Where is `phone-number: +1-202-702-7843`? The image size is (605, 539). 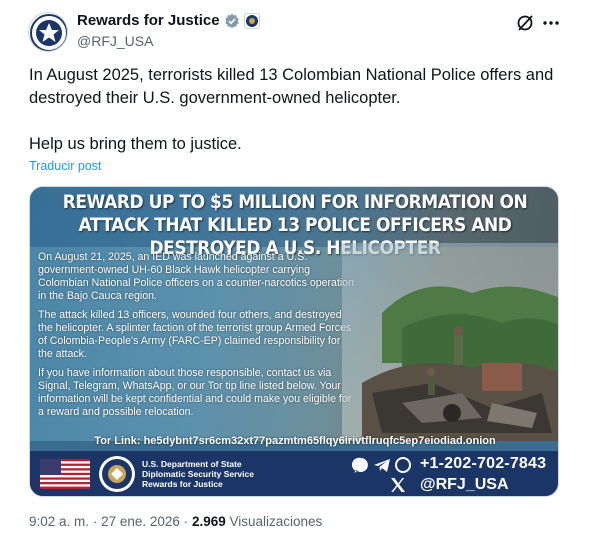 phone-number: +1-202-702-7843 is located at coordinates (483, 463).